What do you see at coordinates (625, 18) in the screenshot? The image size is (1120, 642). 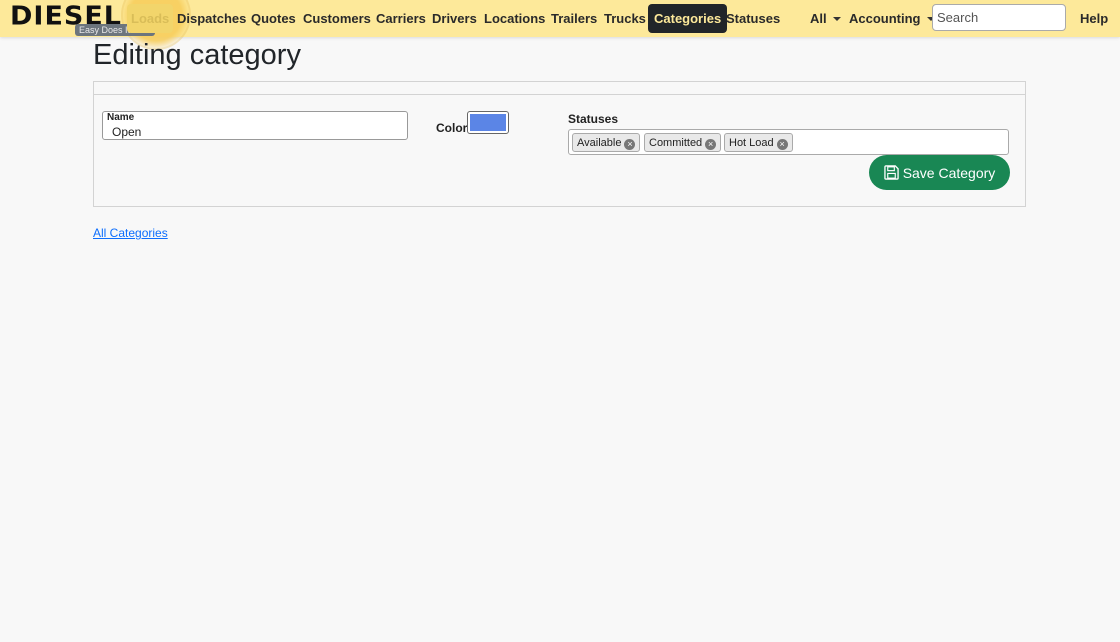 I see `nav-trucks: Trucks` at bounding box center [625, 18].